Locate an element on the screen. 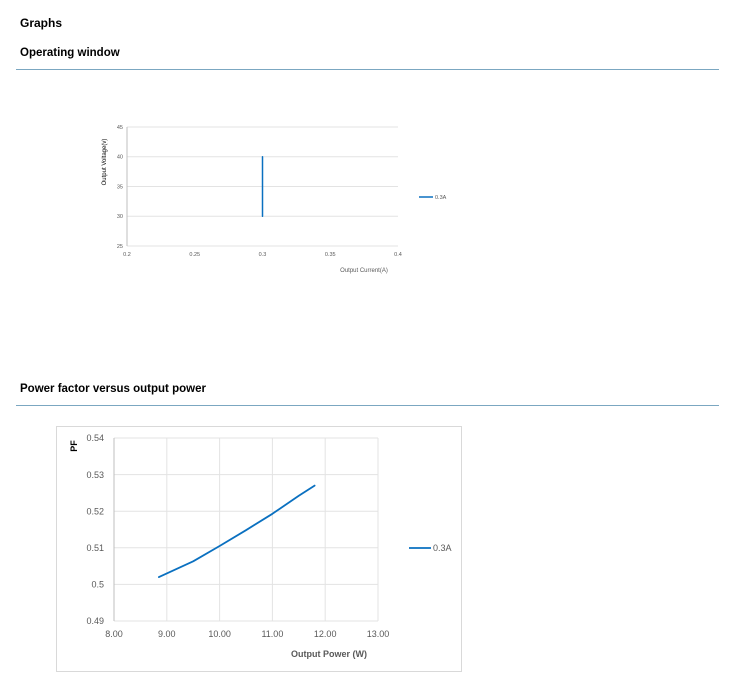 Image resolution: width=730 pixels, height=694 pixels. y-tick-label: 0.49 is located at coordinates (95, 621).